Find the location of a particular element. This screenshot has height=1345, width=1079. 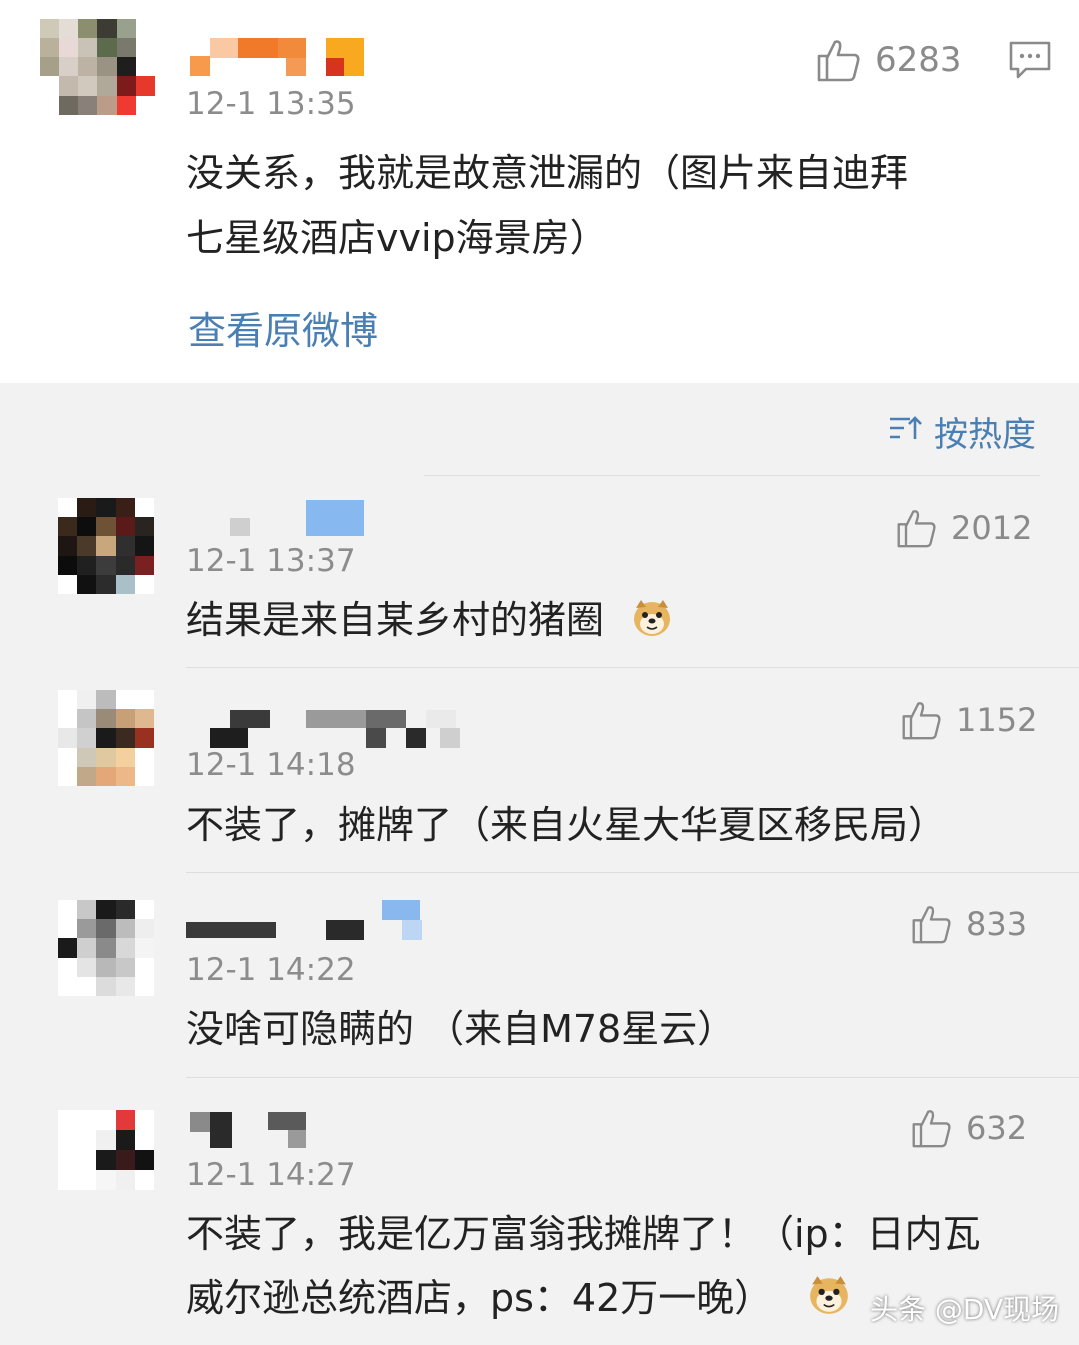

post-text-line1: 没关系，我就是故意泄漏的（图片来自迪拜 is located at coordinates (547, 173).